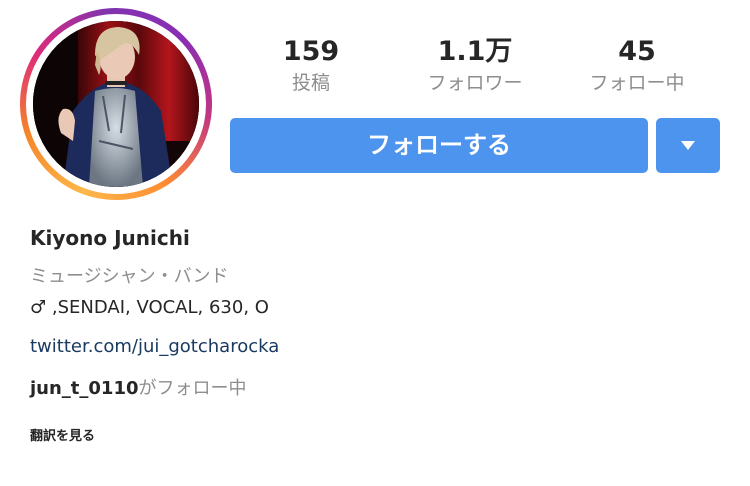 Image resolution: width=750 pixels, height=486 pixels. I want to click on followers-count: 1.1万, so click(475, 51).